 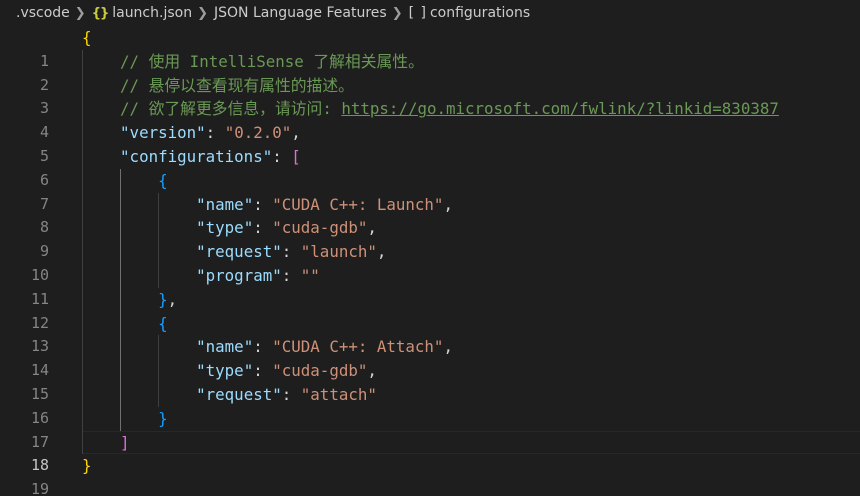 I want to click on code-text: "program": "", so click(x=258, y=275).